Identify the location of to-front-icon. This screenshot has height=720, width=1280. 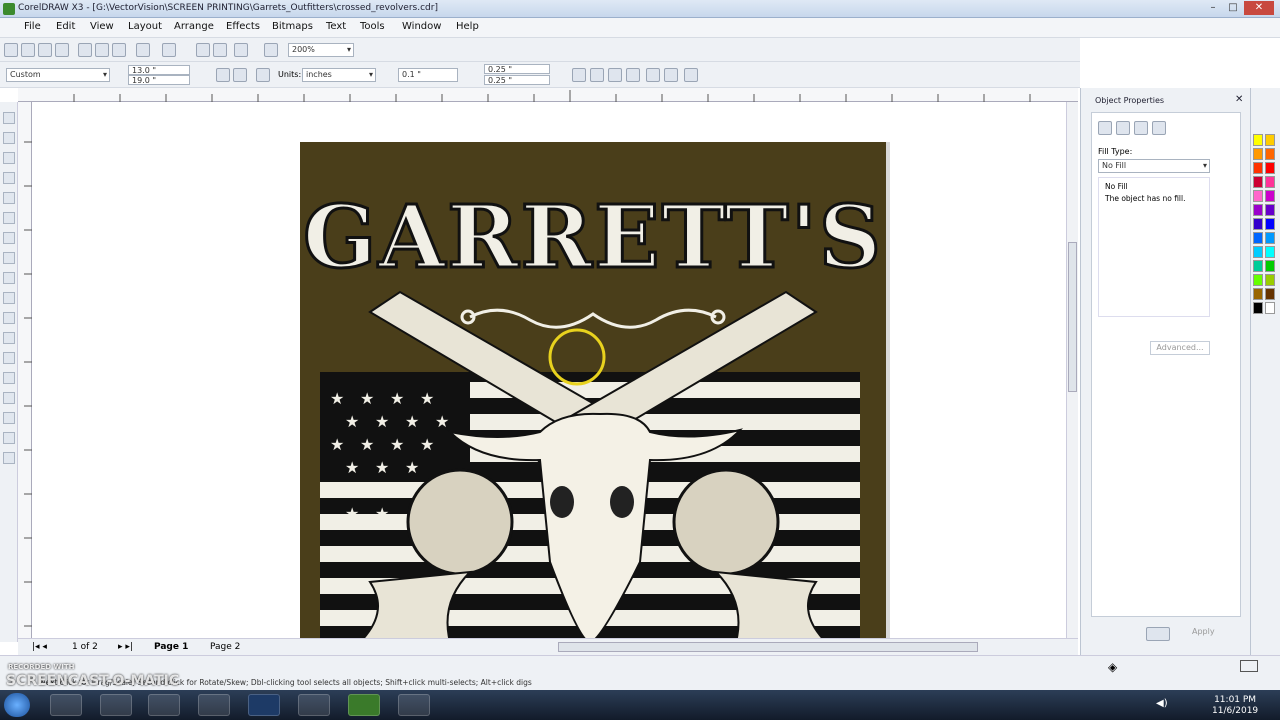
(653, 75).